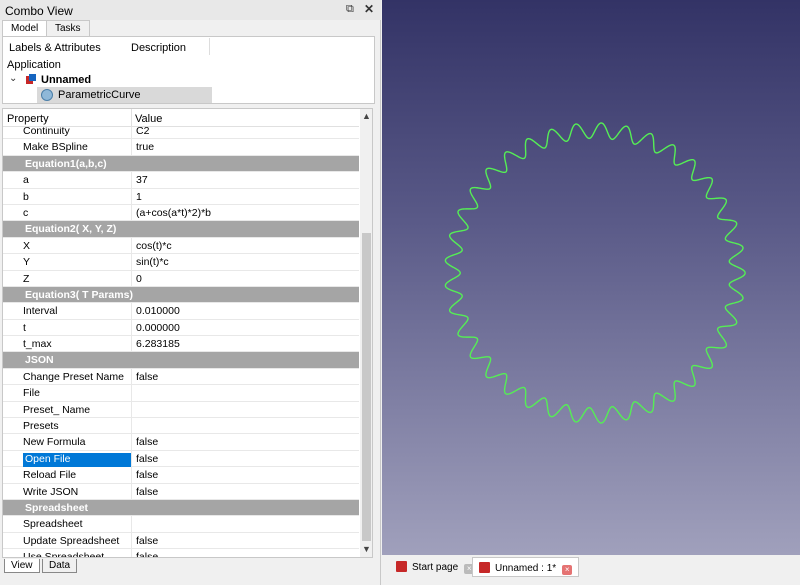 This screenshot has height=585, width=800. What do you see at coordinates (181, 393) in the screenshot?
I see `property-row: File` at bounding box center [181, 393].